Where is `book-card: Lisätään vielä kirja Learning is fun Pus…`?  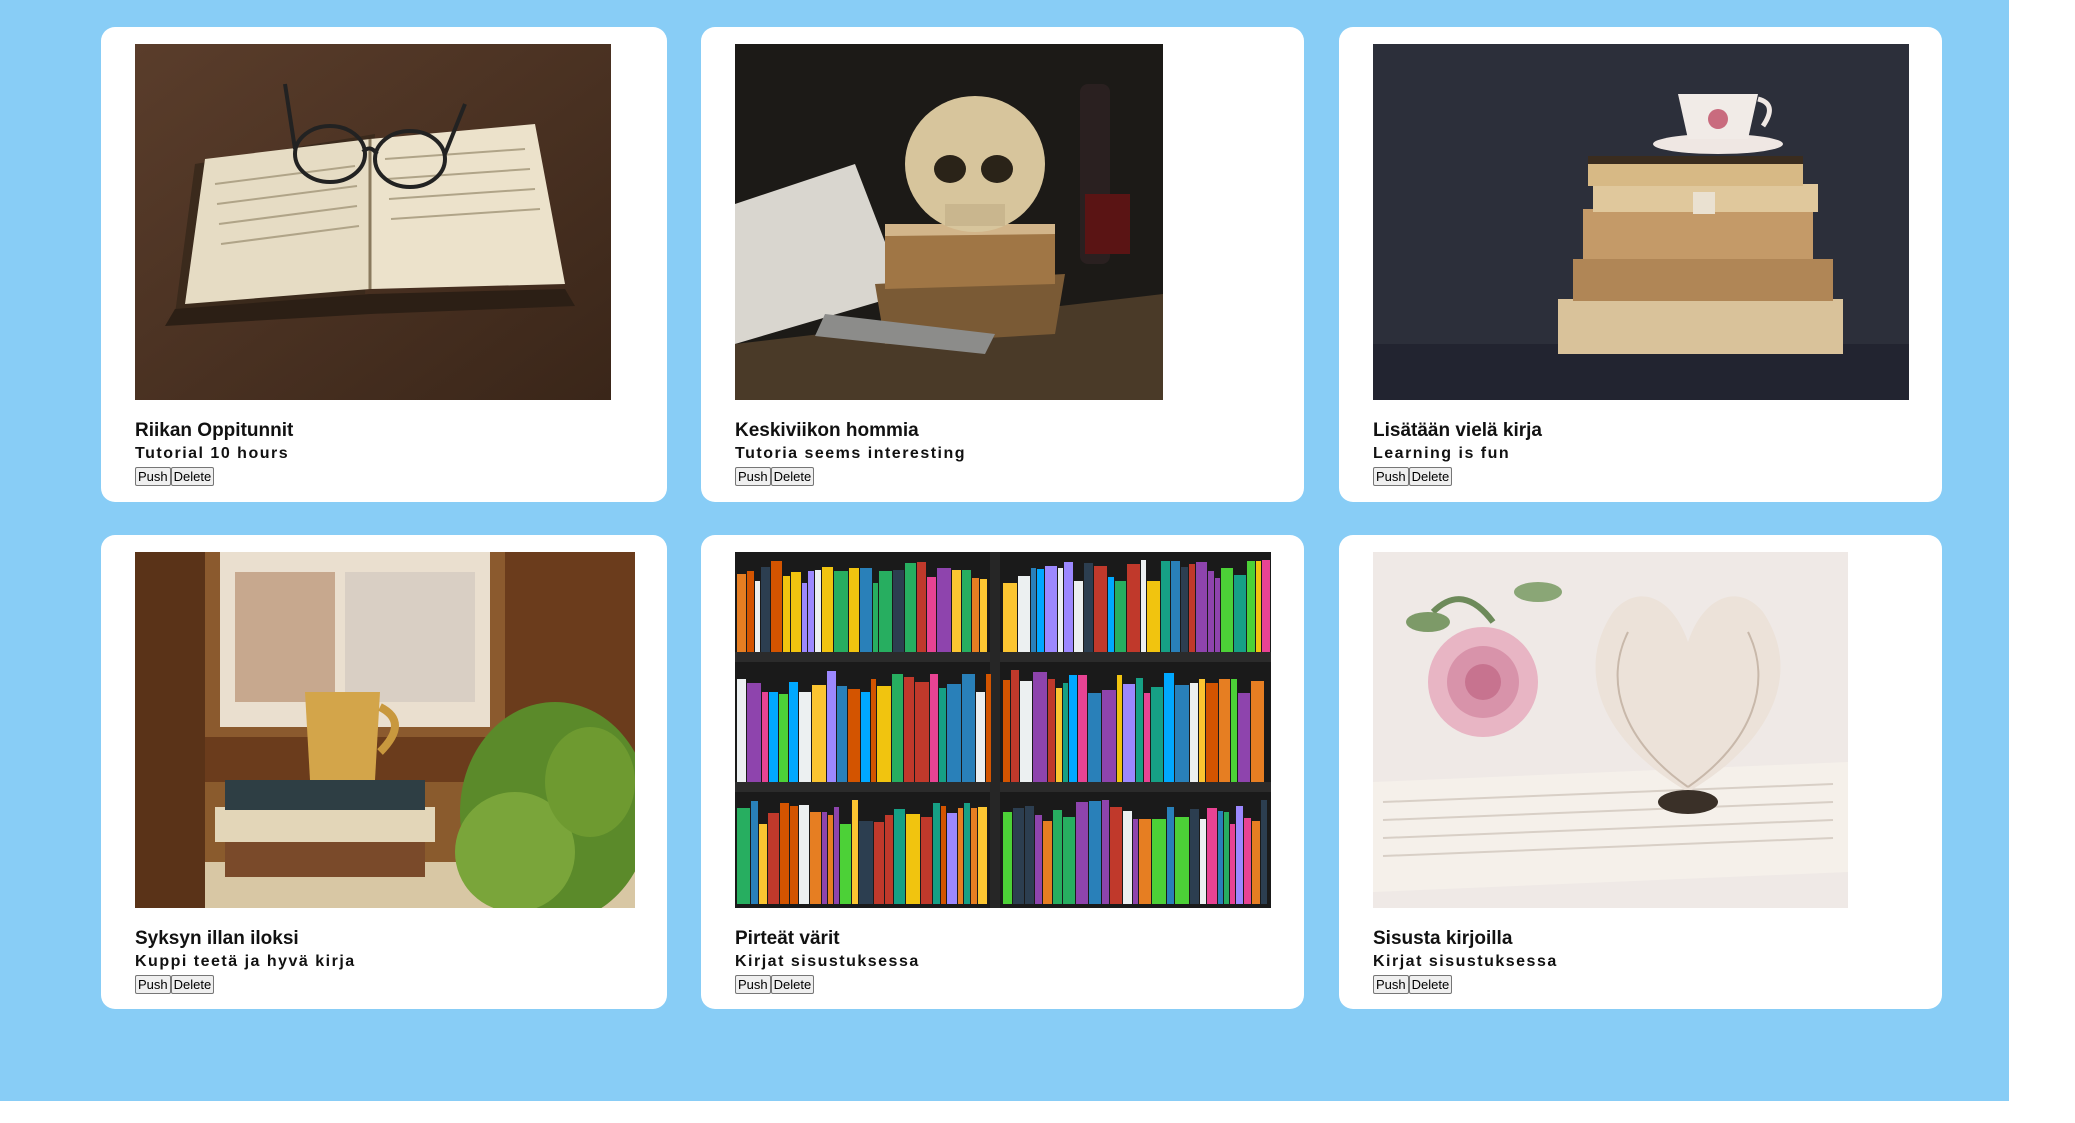
book-card: Lisätään vielä kirja Learning is fun Pus… is located at coordinates (1640, 264).